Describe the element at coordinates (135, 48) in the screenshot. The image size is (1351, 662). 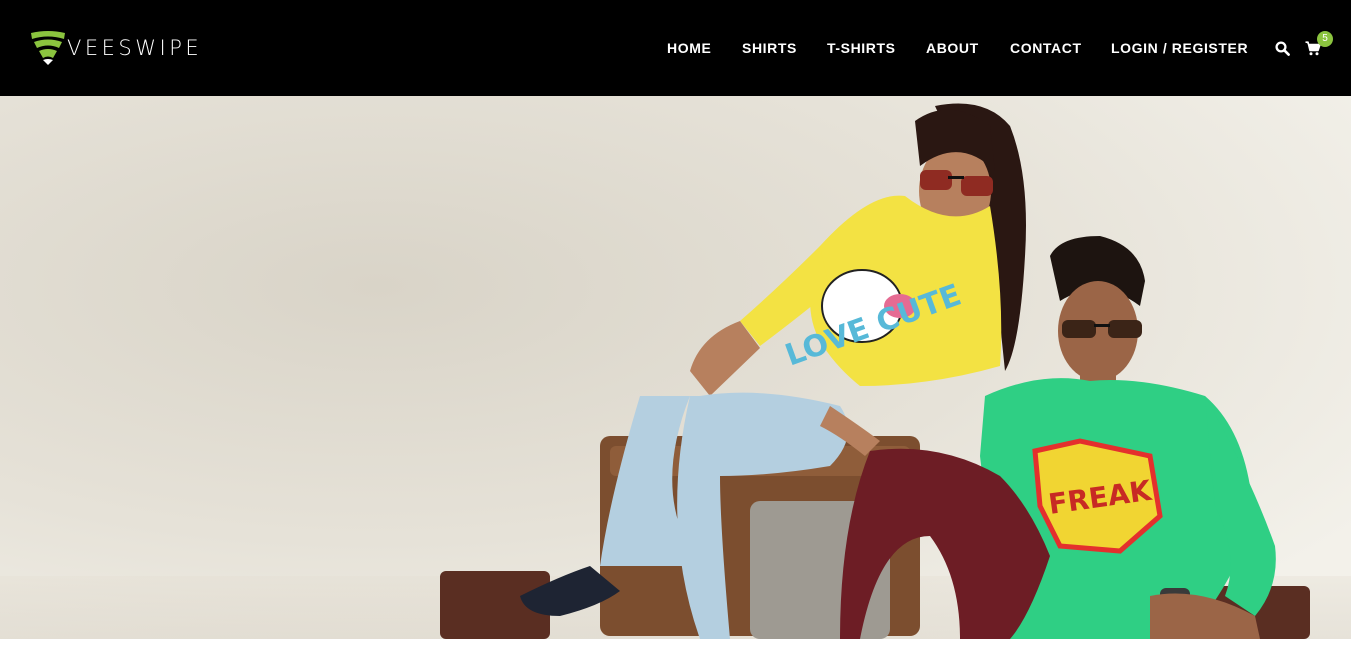
I see `brand-name: VEESWIPE` at that location.